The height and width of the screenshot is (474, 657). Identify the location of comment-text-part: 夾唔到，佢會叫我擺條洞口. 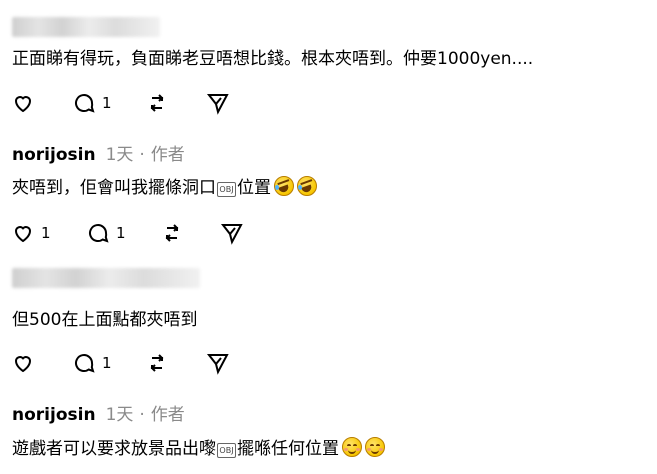
(114, 188).